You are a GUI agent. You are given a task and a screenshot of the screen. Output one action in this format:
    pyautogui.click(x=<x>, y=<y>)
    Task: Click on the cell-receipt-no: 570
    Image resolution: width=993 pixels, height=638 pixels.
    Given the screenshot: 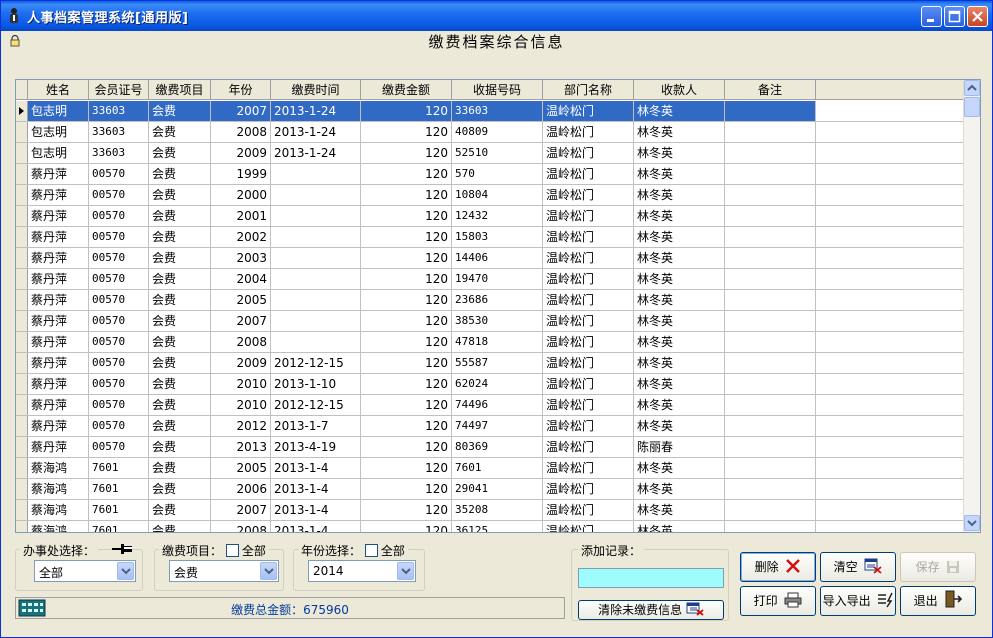 What is the action you would take?
    pyautogui.click(x=497, y=174)
    